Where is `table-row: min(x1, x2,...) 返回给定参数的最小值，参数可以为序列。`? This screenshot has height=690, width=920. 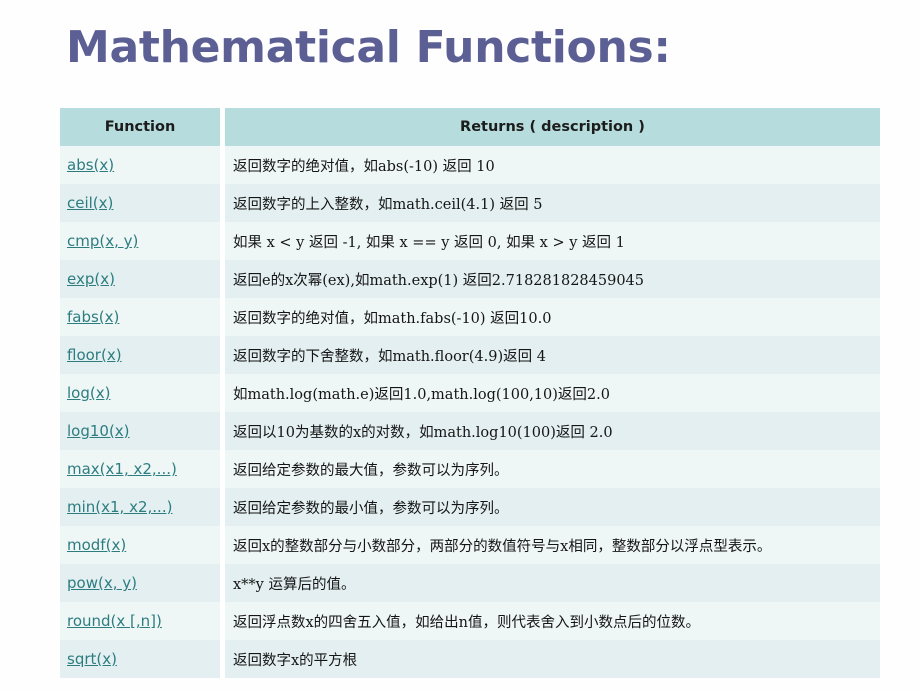 table-row: min(x1, x2,...) 返回给定参数的最小值，参数可以为序列。 is located at coordinates (470, 507).